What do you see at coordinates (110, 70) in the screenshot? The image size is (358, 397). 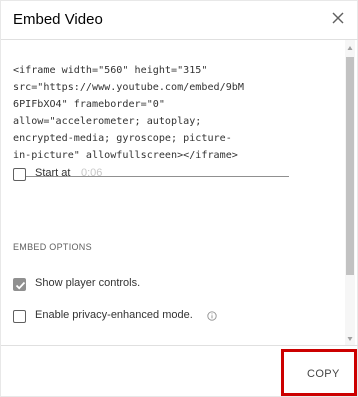 I see `embed-code-line: <iframe width="560" height="315"` at bounding box center [110, 70].